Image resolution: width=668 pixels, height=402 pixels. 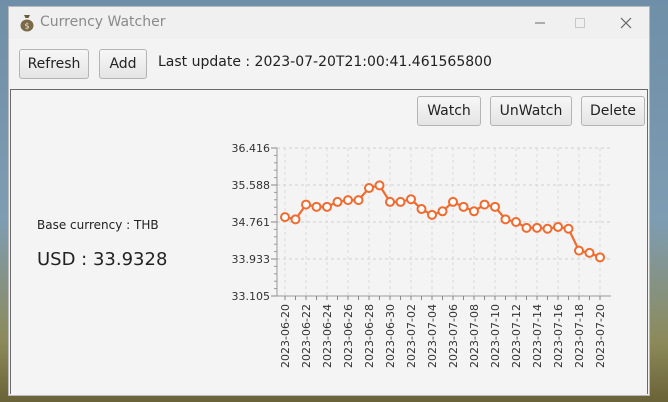 What do you see at coordinates (558, 336) in the screenshot?
I see `x-tick-label: 2023-07-16` at bounding box center [558, 336].